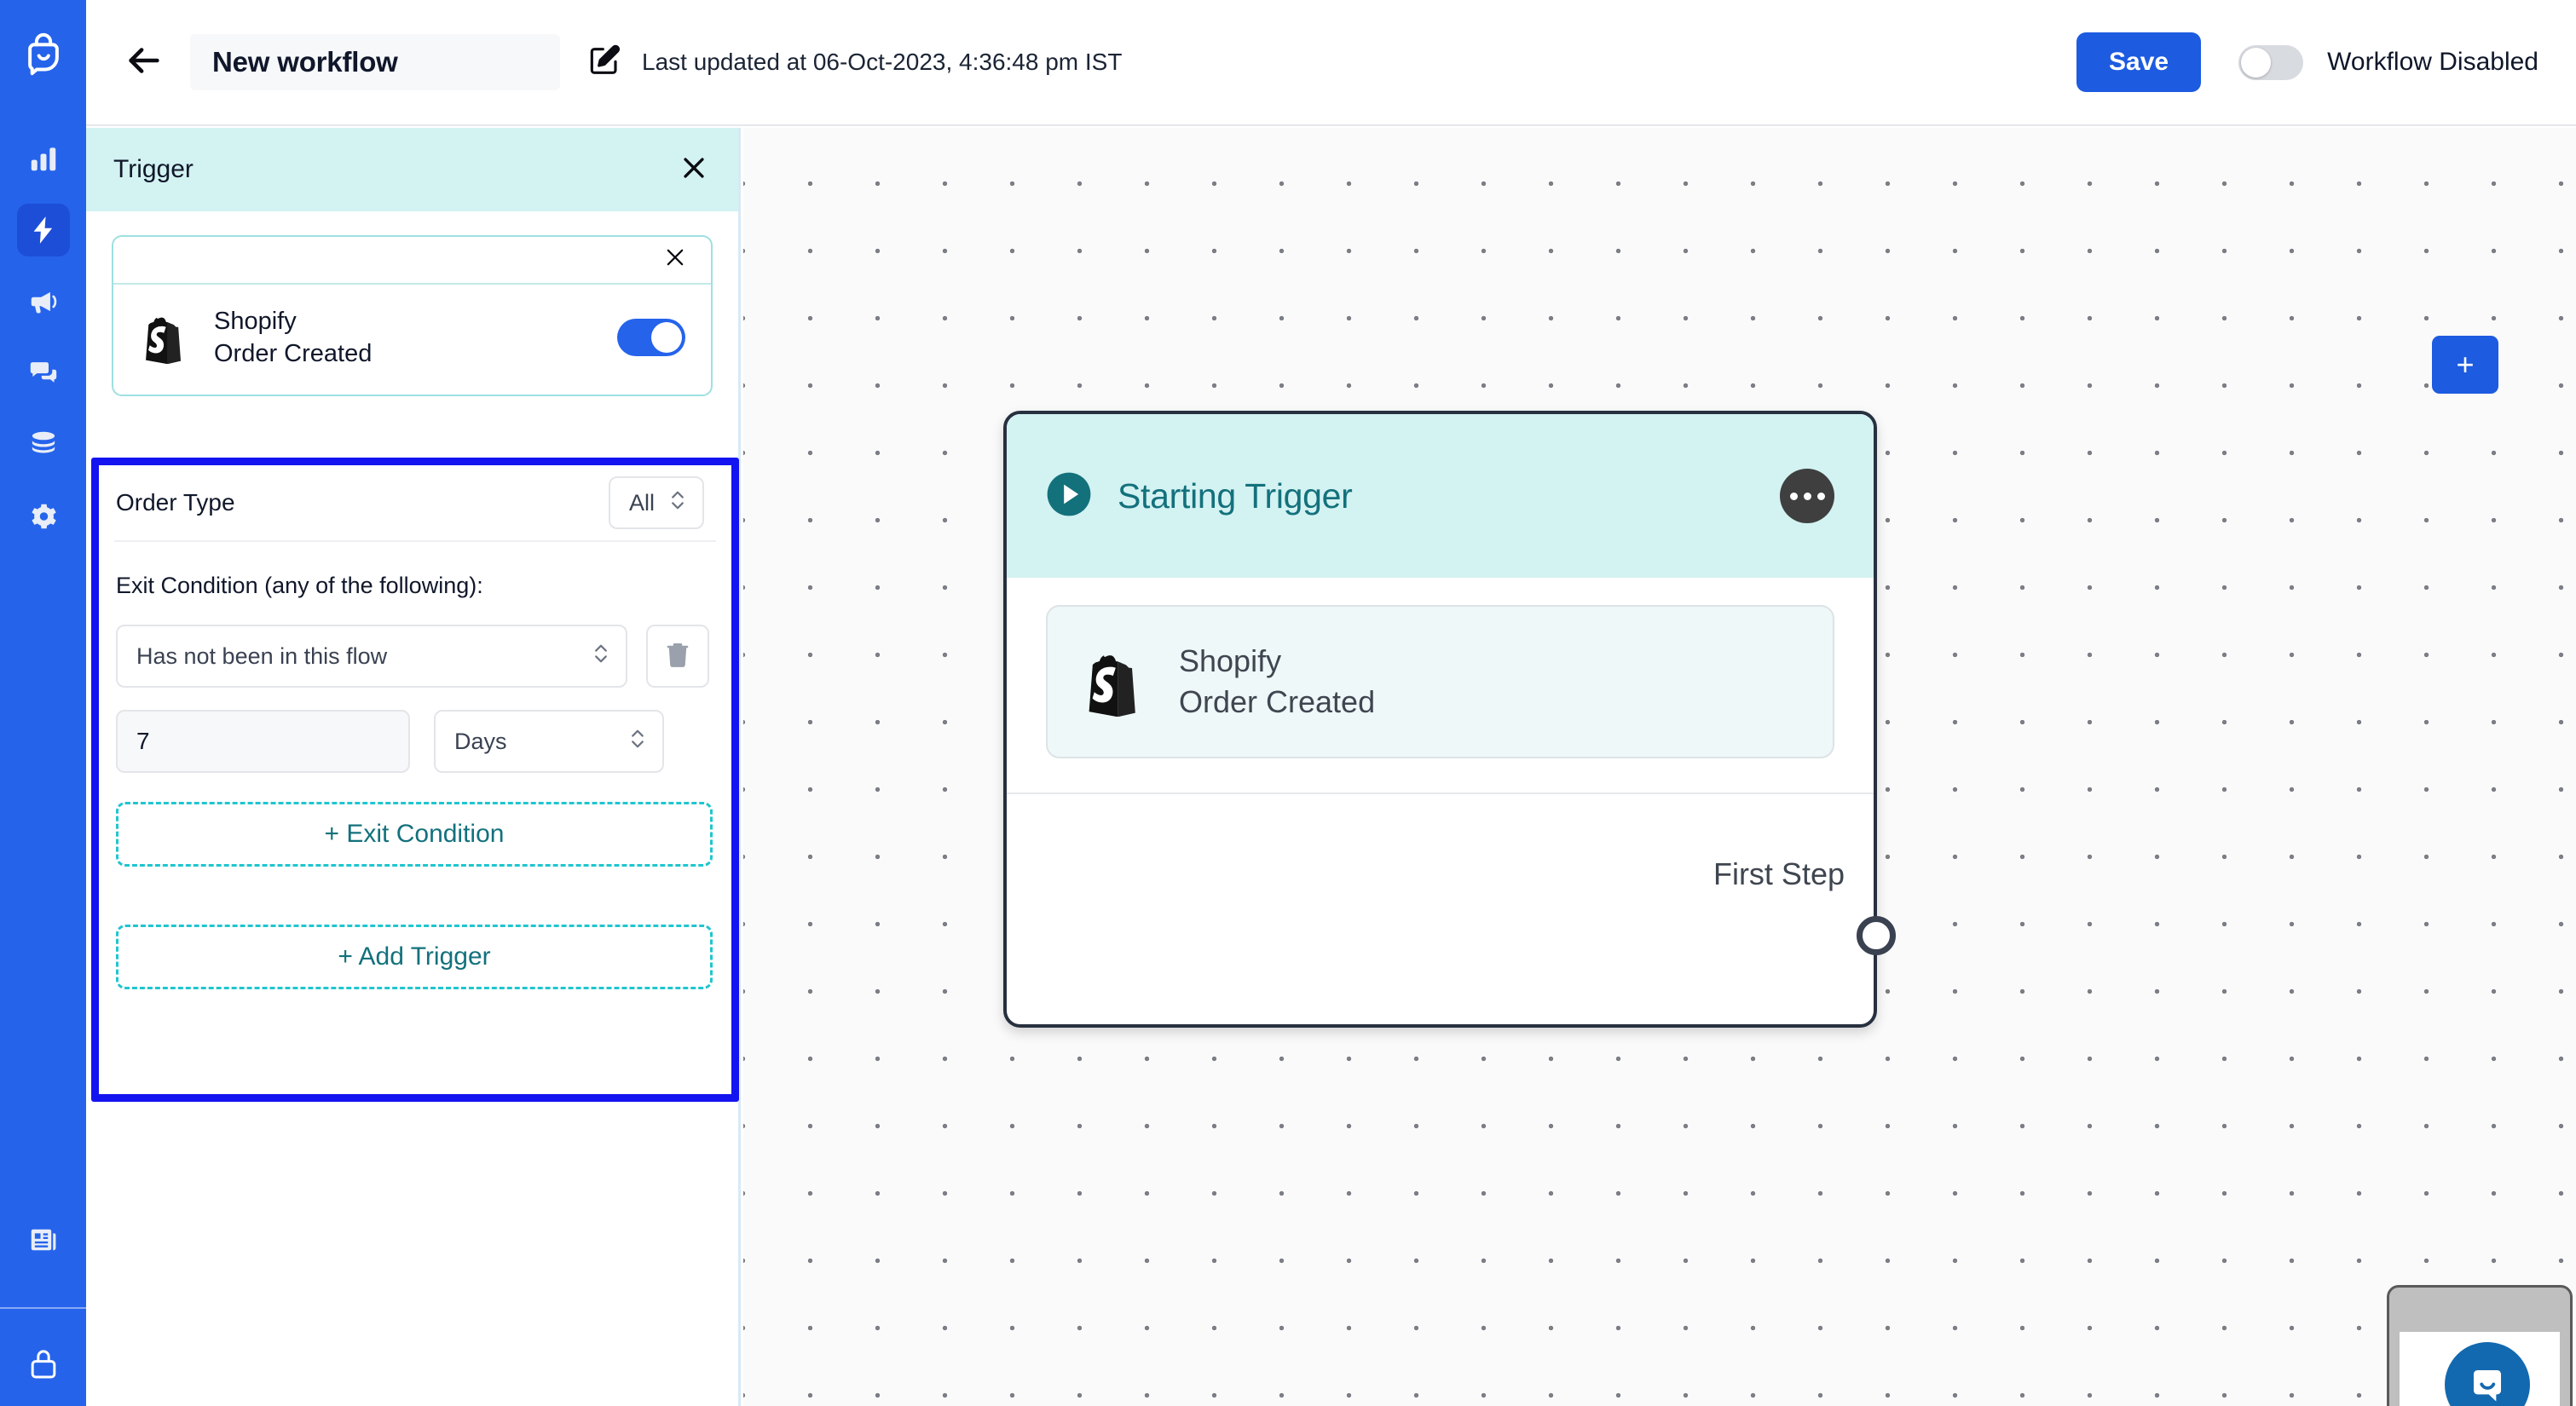  I want to click on workflow-name-field: New workflow, so click(375, 62).